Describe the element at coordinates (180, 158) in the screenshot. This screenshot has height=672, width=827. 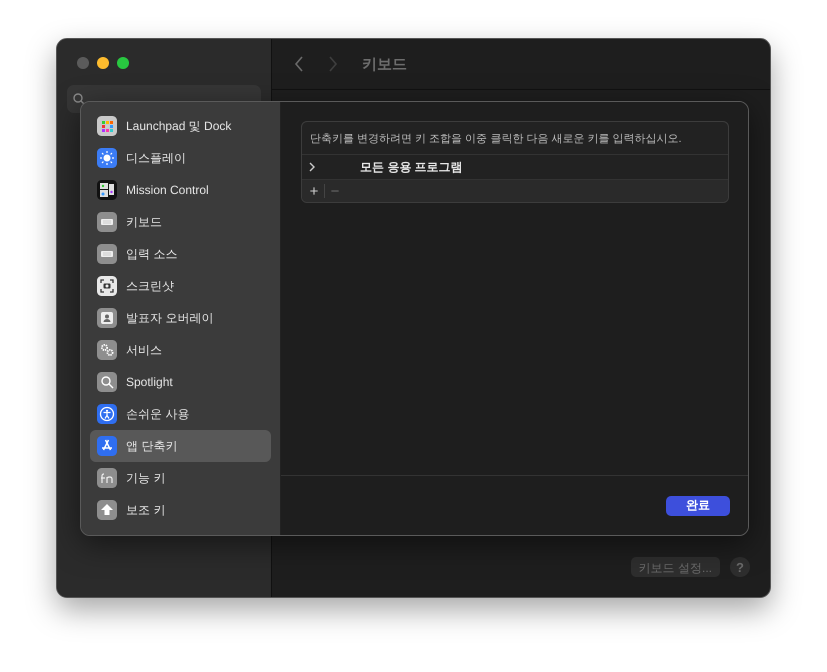
I see `sidebar-item: 디스플레이` at that location.